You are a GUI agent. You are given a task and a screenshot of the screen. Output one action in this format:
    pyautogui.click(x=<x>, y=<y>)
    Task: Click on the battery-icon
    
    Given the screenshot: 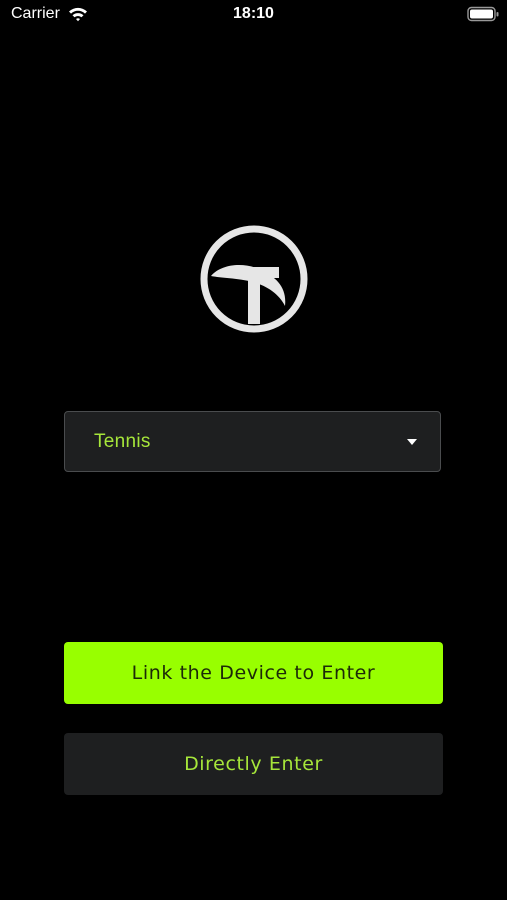 What is the action you would take?
    pyautogui.click(x=483, y=14)
    